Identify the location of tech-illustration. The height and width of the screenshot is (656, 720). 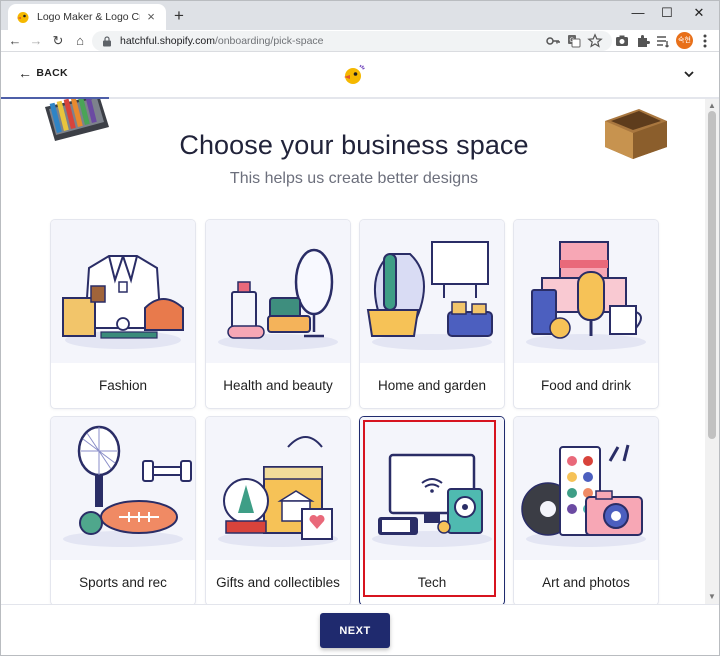
(432, 488).